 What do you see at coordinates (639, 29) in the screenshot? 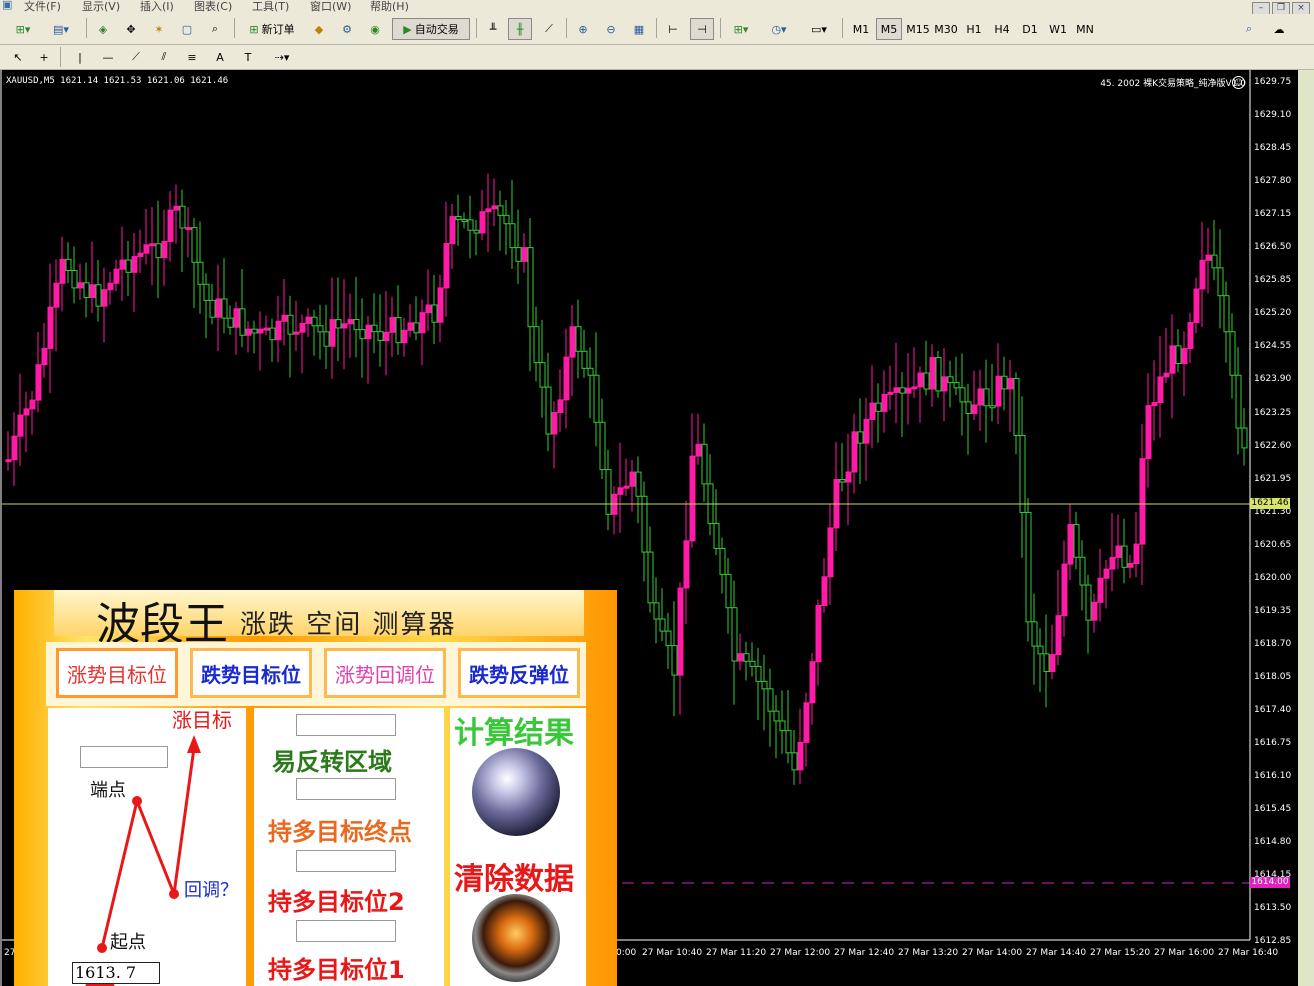
I see `tile-windows-icon: ▦` at bounding box center [639, 29].